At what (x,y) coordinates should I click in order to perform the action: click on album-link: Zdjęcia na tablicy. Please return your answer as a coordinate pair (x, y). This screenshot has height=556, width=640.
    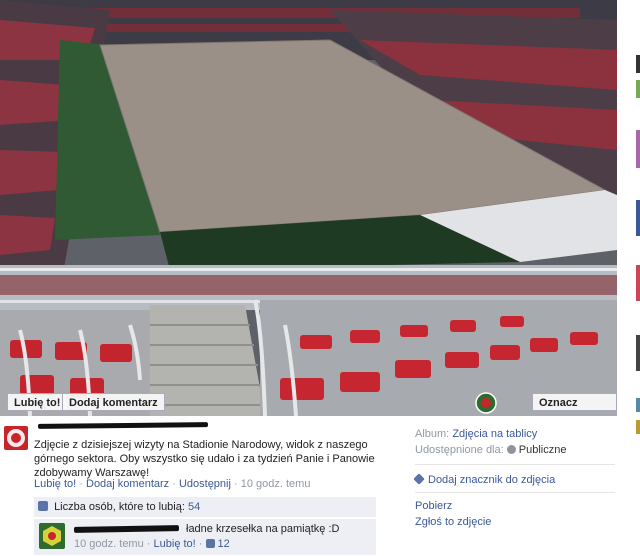
    Looking at the image, I should click on (494, 434).